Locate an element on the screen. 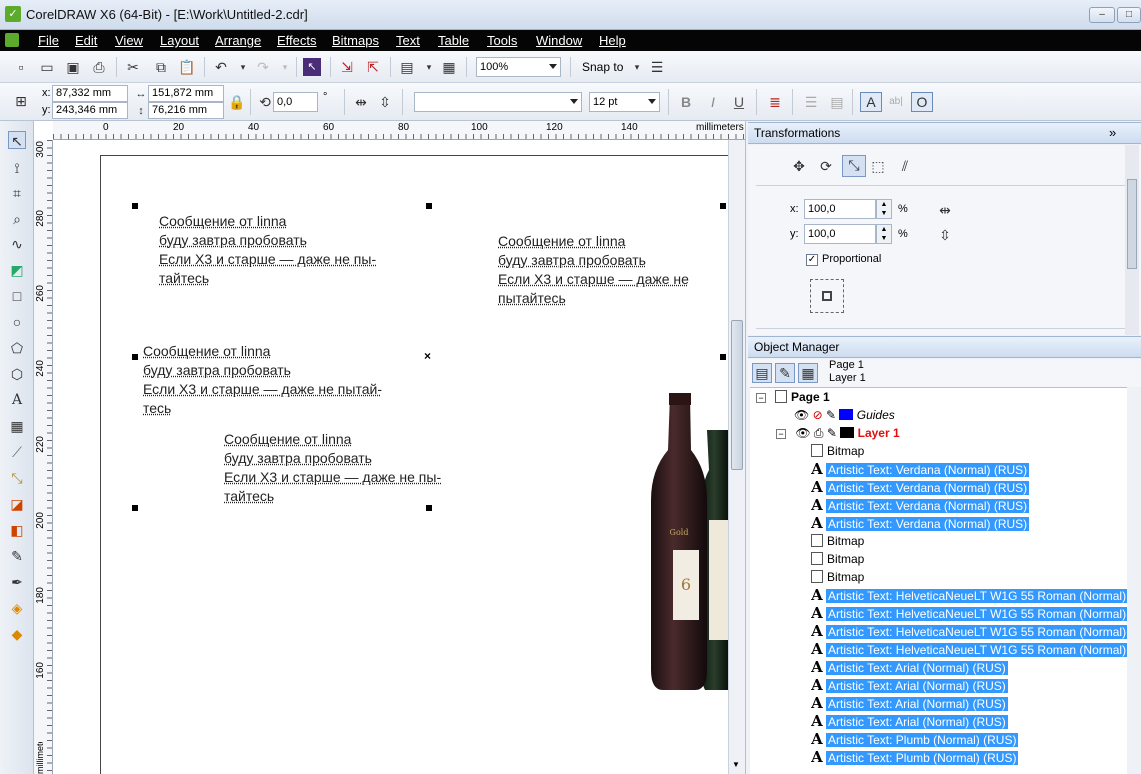 This screenshot has width=1141, height=774. anchor-point-grid is located at coordinates (827, 296).